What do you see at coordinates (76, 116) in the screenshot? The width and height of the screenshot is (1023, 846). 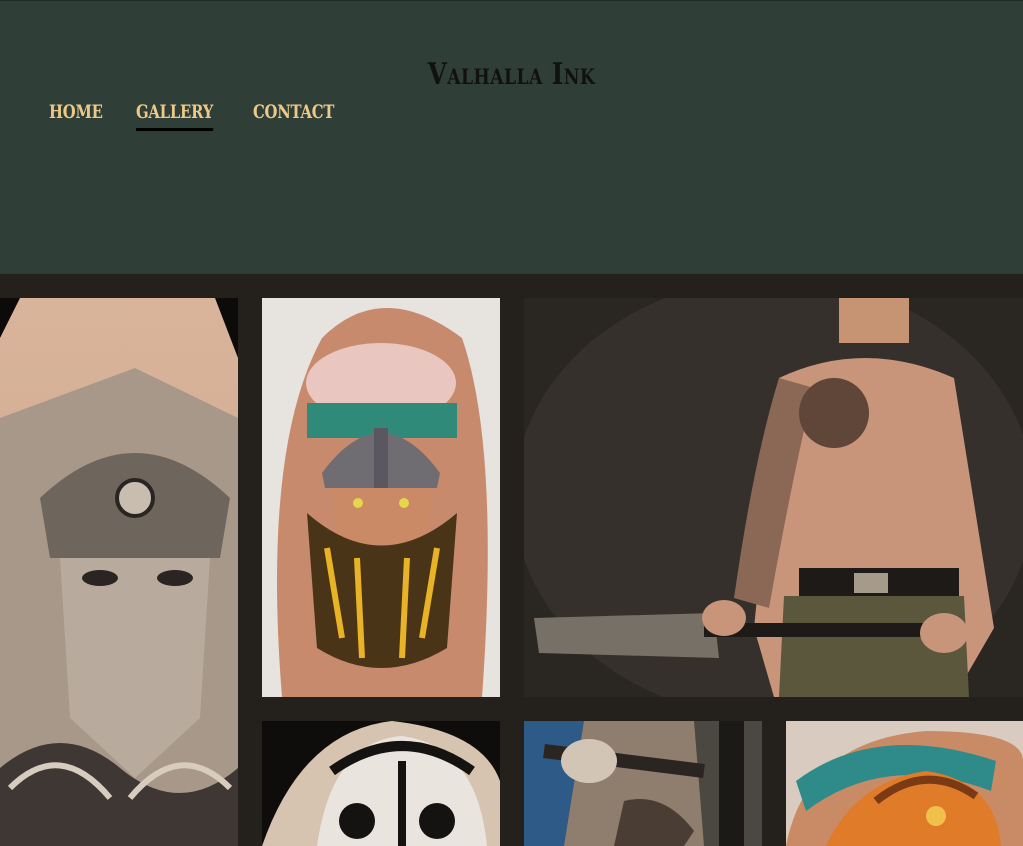 I see `nav-home: HOME` at bounding box center [76, 116].